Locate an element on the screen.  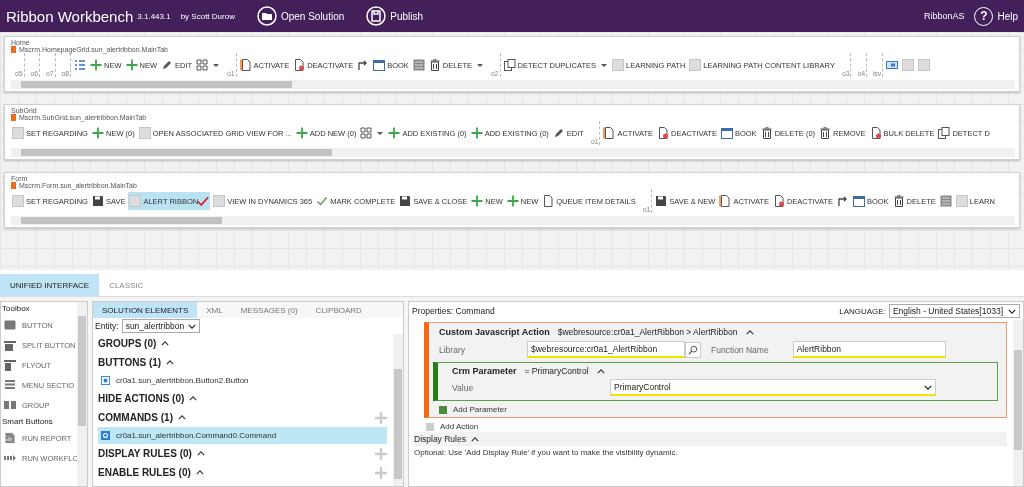
author-label: by Scott Durow is located at coordinates (207, 16).